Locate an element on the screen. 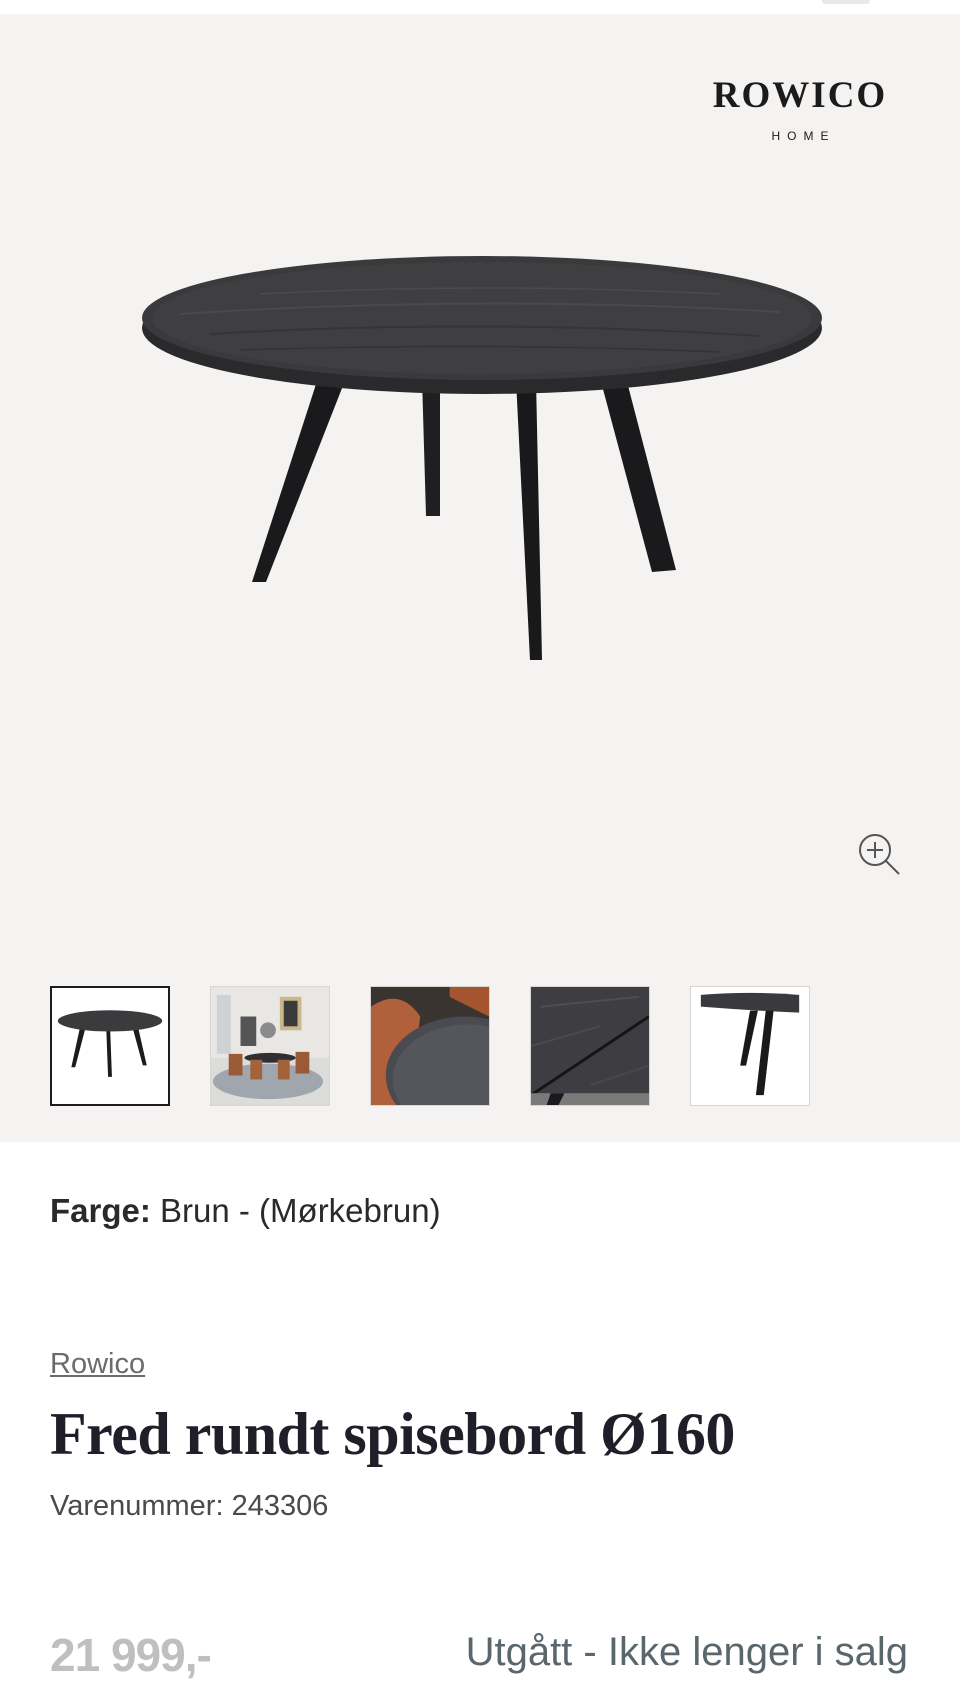 The image size is (960, 1707). availability-status: Utgått - Ikke lenger i salg is located at coordinates (686, 1652).